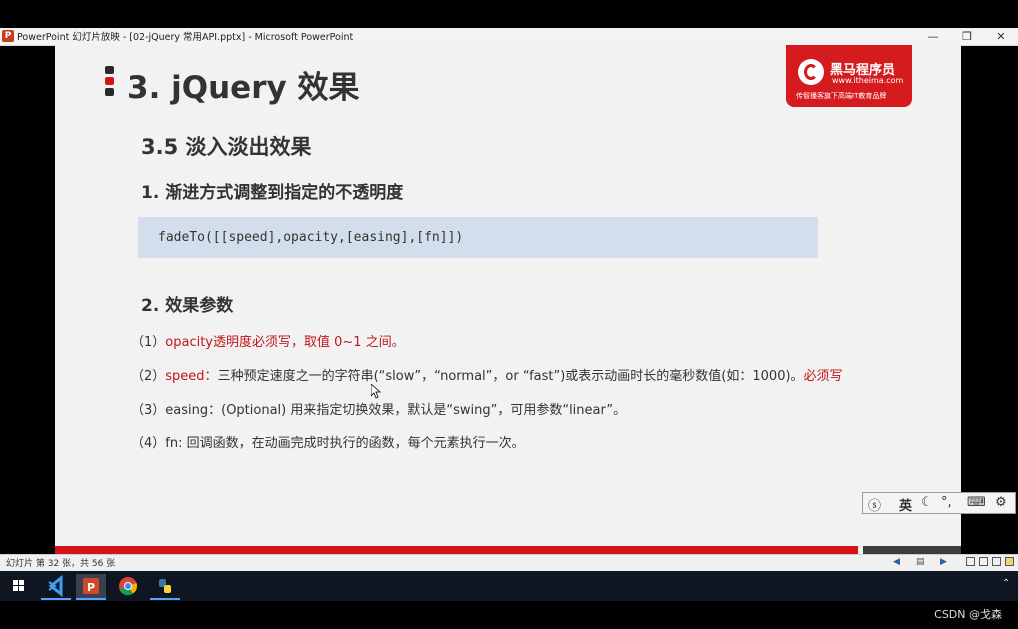 This screenshot has width=1018, height=629. What do you see at coordinates (970, 561) in the screenshot?
I see `normal-view-icon` at bounding box center [970, 561].